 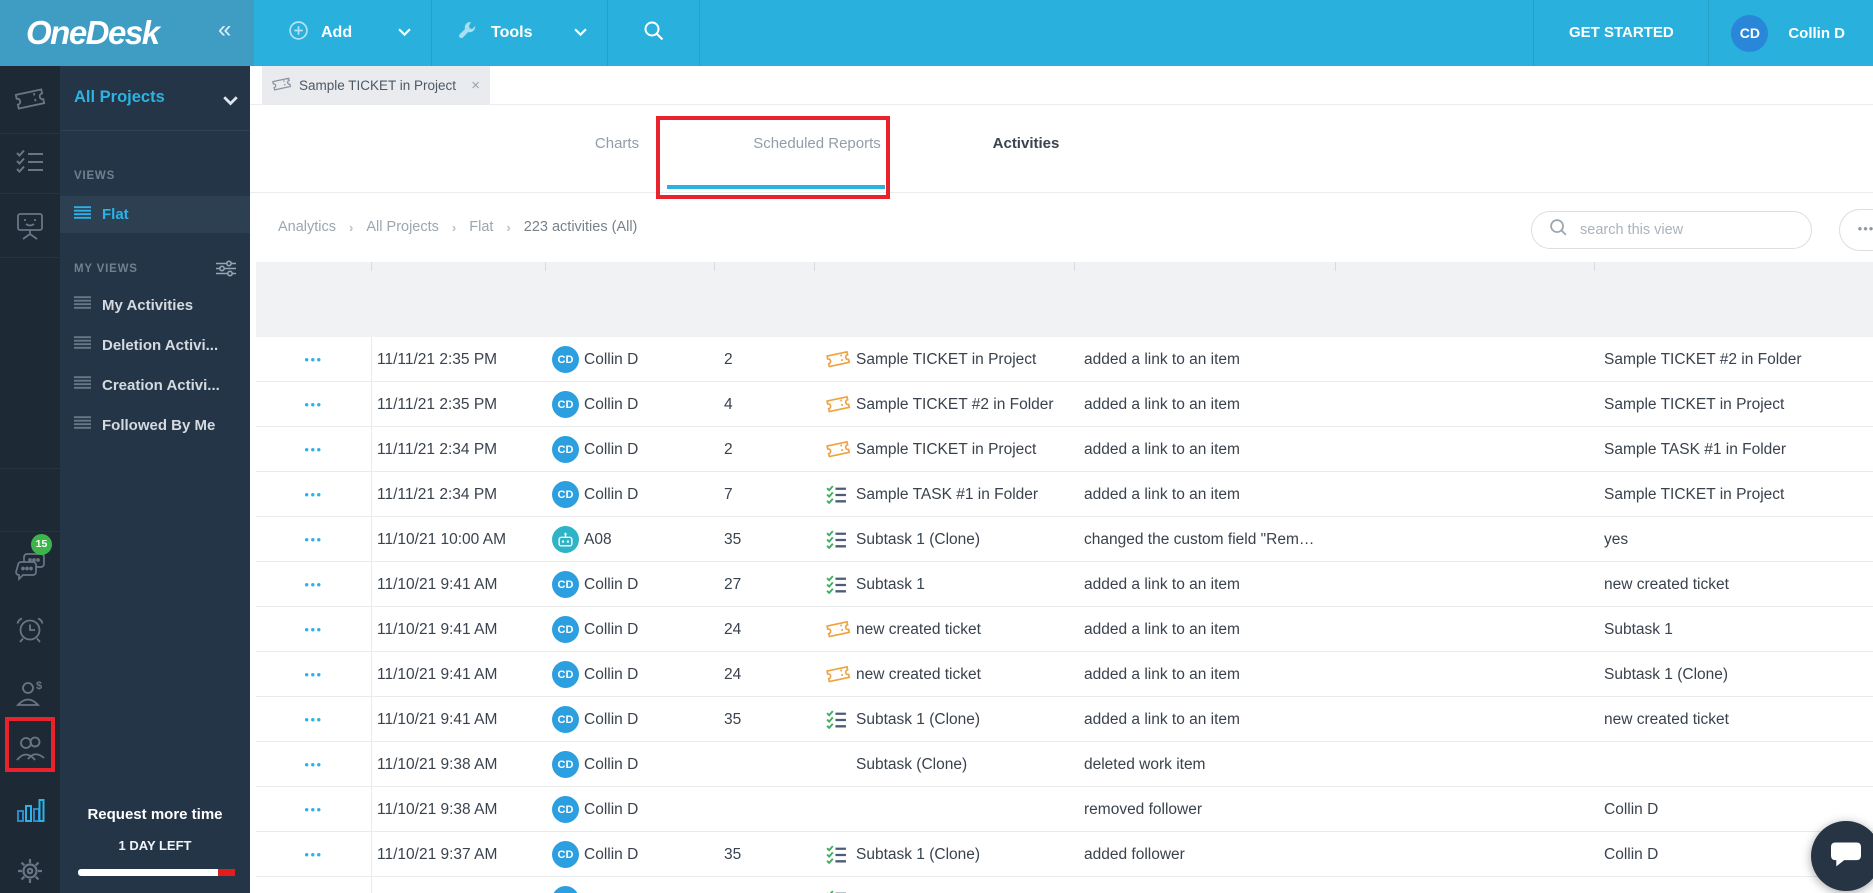 What do you see at coordinates (1750, 33) in the screenshot?
I see `topbar-user-avatar: CD` at bounding box center [1750, 33].